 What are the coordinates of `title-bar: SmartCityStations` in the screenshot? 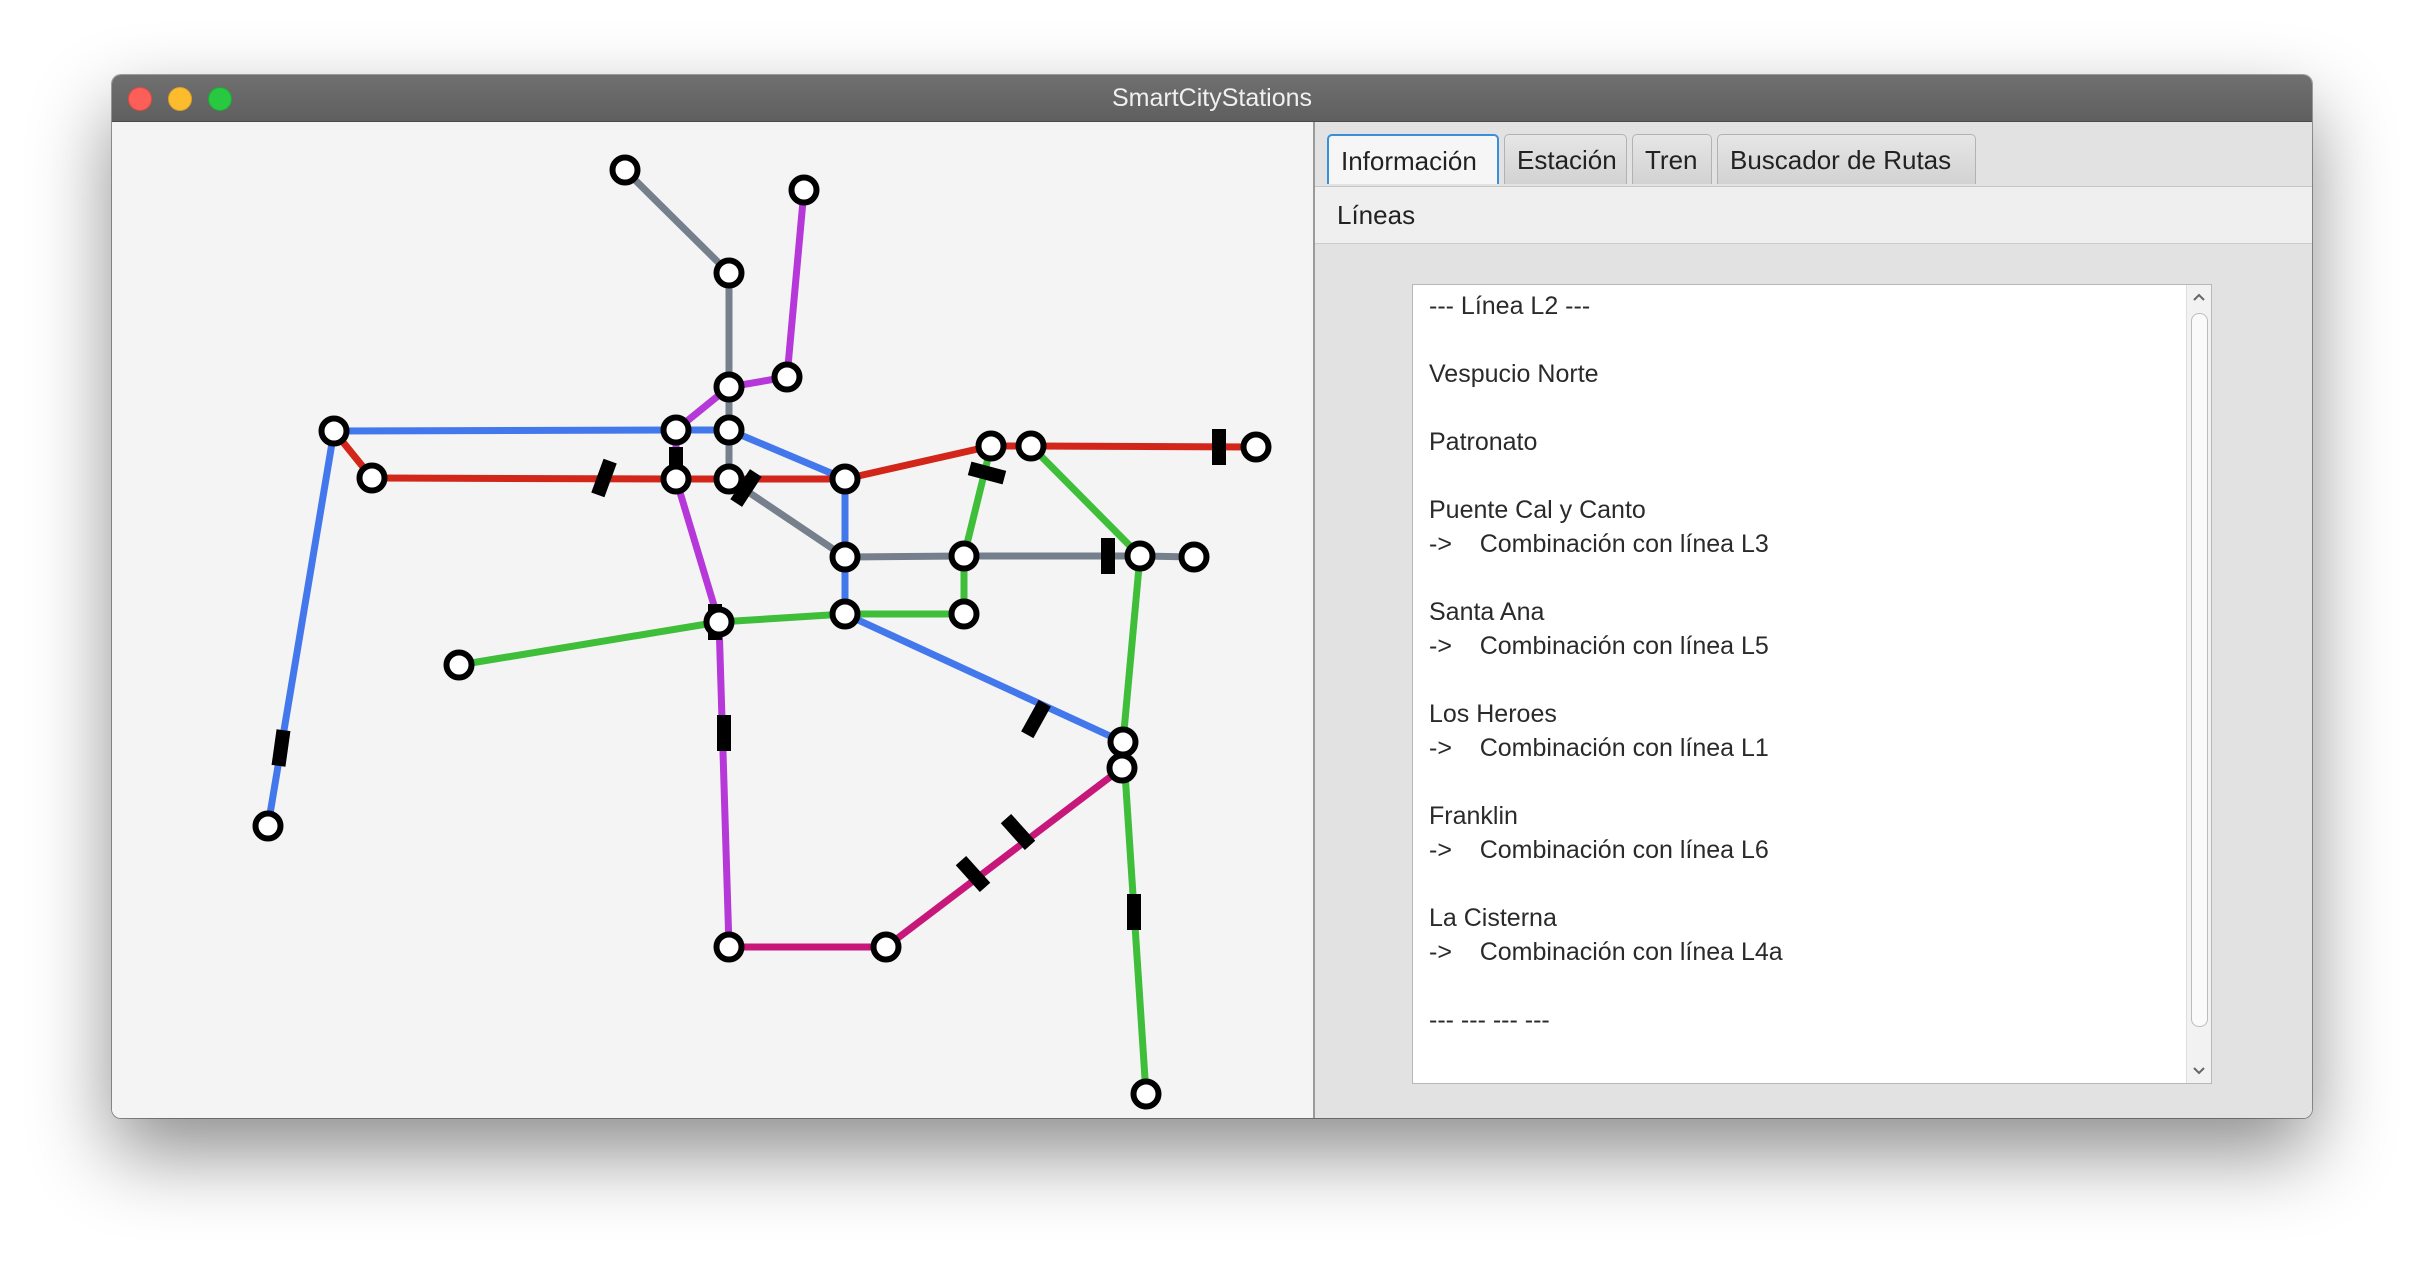 It's located at (1212, 98).